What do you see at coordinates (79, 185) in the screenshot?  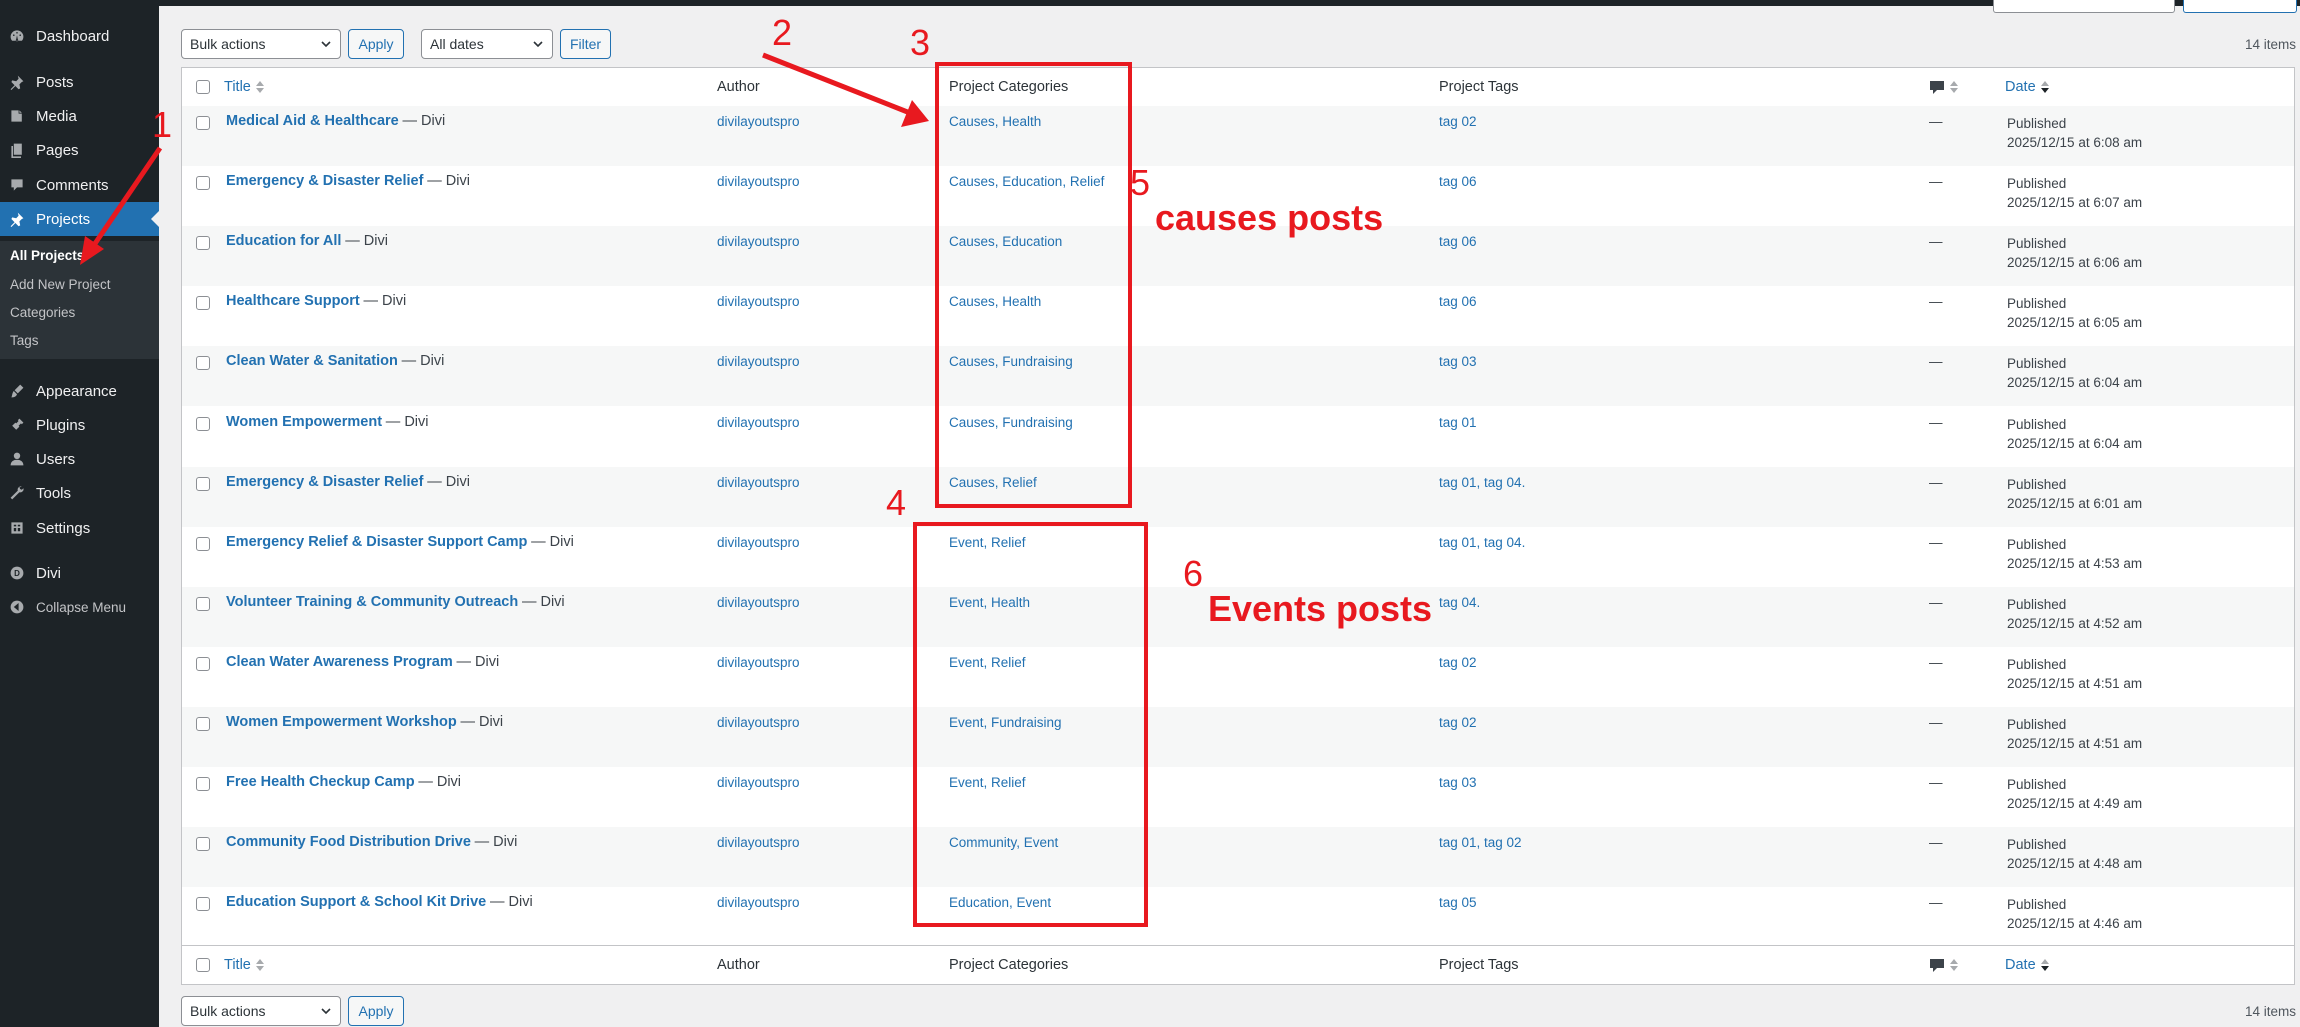 I see `menu-comments: Comments` at bounding box center [79, 185].